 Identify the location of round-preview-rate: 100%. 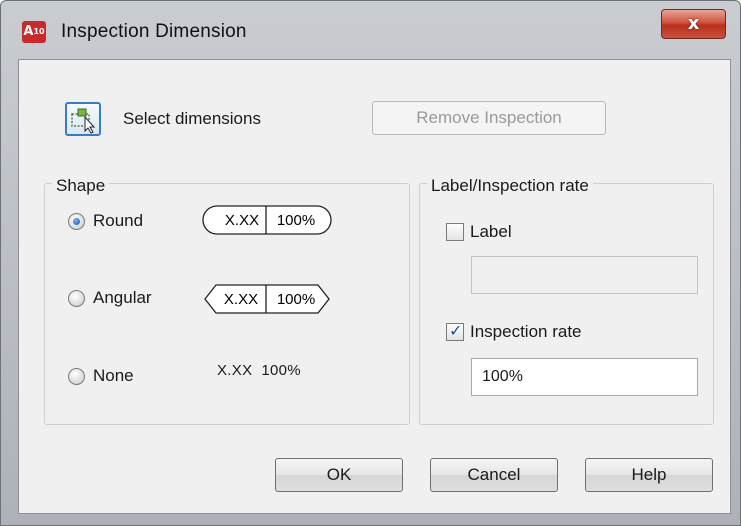
(296, 220).